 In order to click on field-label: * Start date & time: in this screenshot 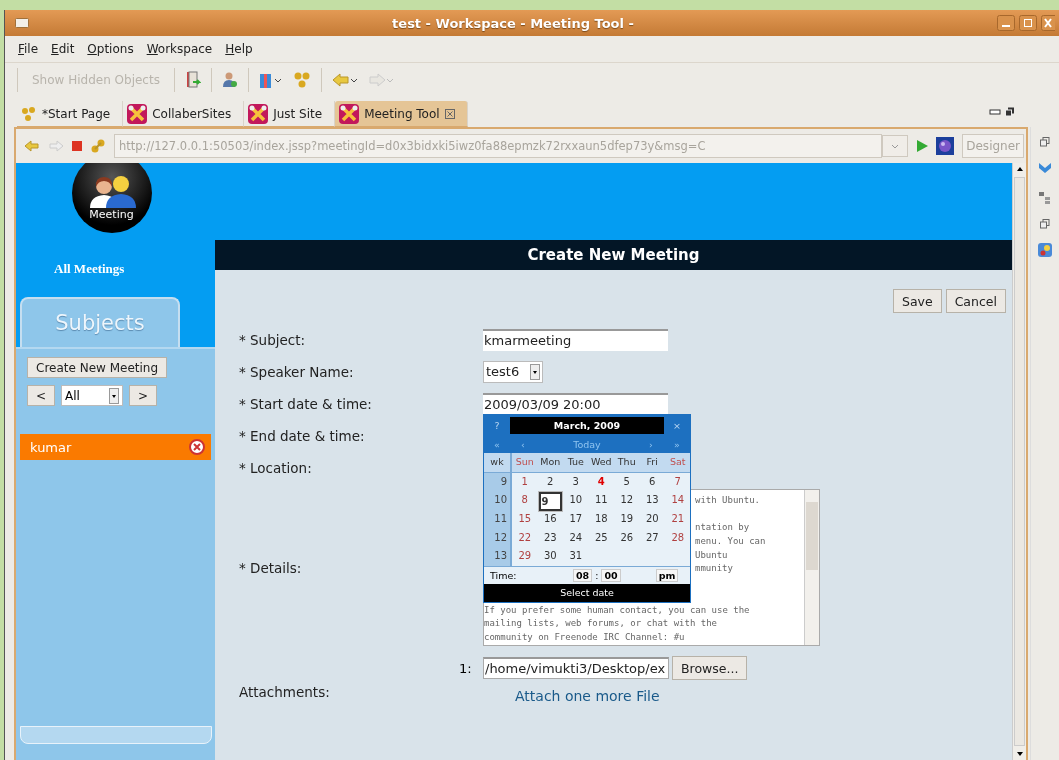, I will do `click(306, 404)`.